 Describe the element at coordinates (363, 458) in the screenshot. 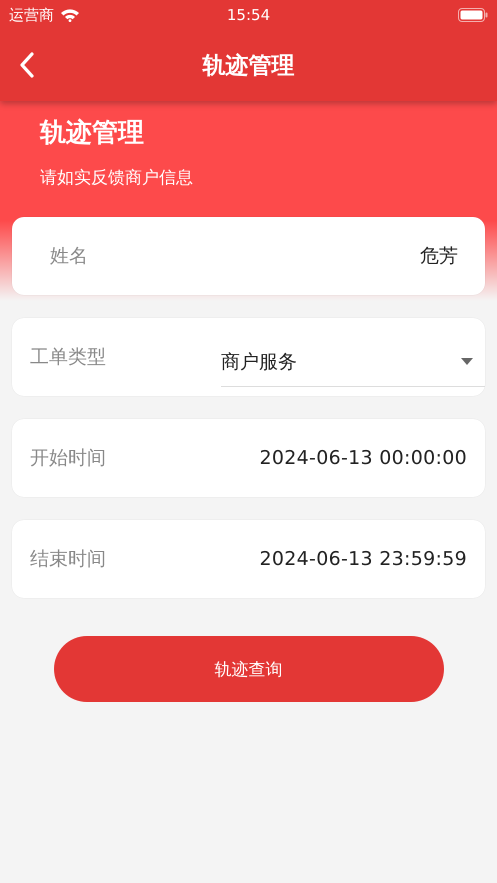

I see `datetime-field: 2024-06-13 00:00:00` at that location.